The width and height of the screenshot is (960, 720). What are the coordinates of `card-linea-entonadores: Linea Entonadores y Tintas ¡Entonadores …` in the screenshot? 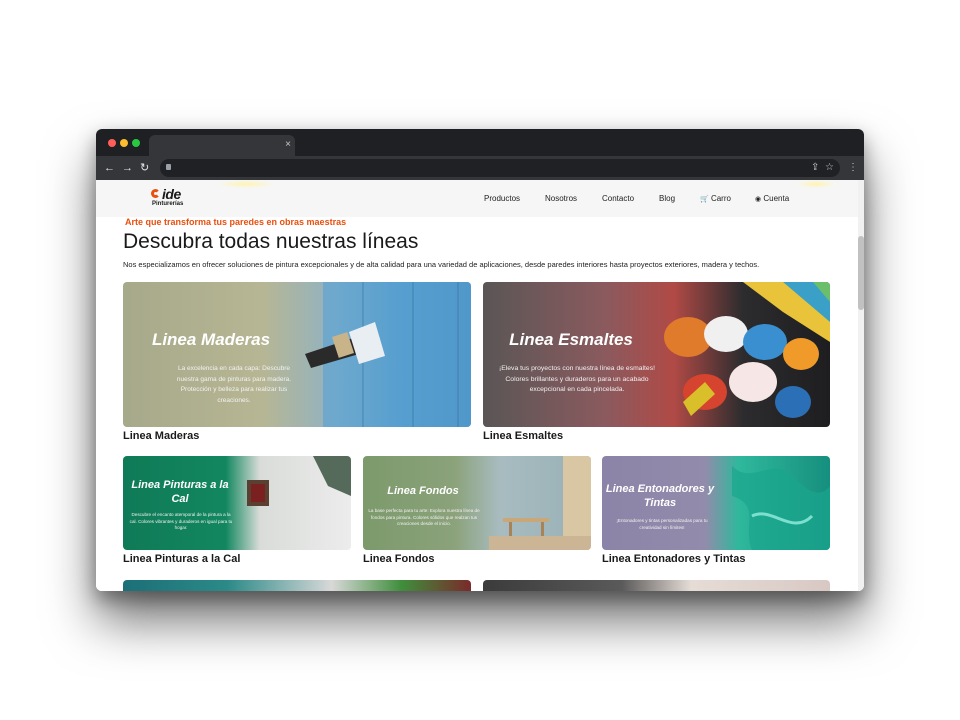 It's located at (716, 503).